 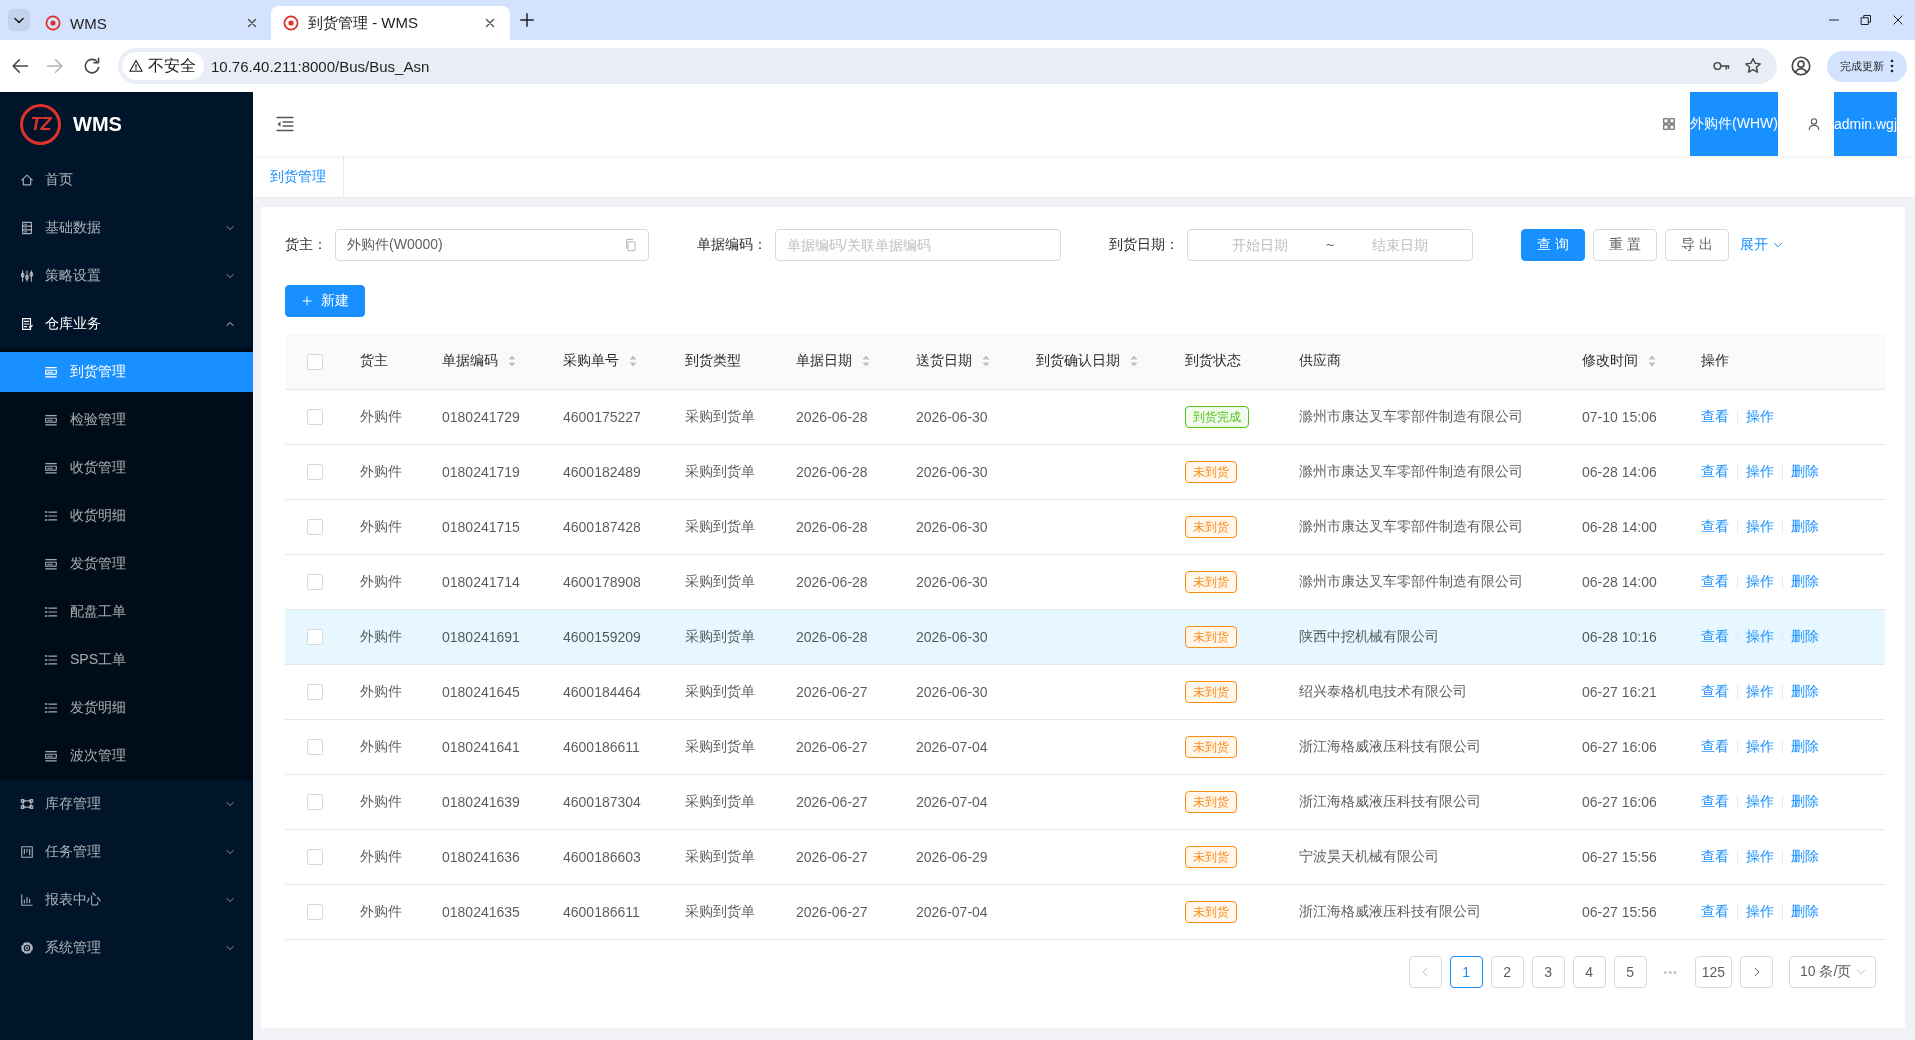 What do you see at coordinates (390, 23) in the screenshot?
I see `browser-tab: 到货管理 - WMS` at bounding box center [390, 23].